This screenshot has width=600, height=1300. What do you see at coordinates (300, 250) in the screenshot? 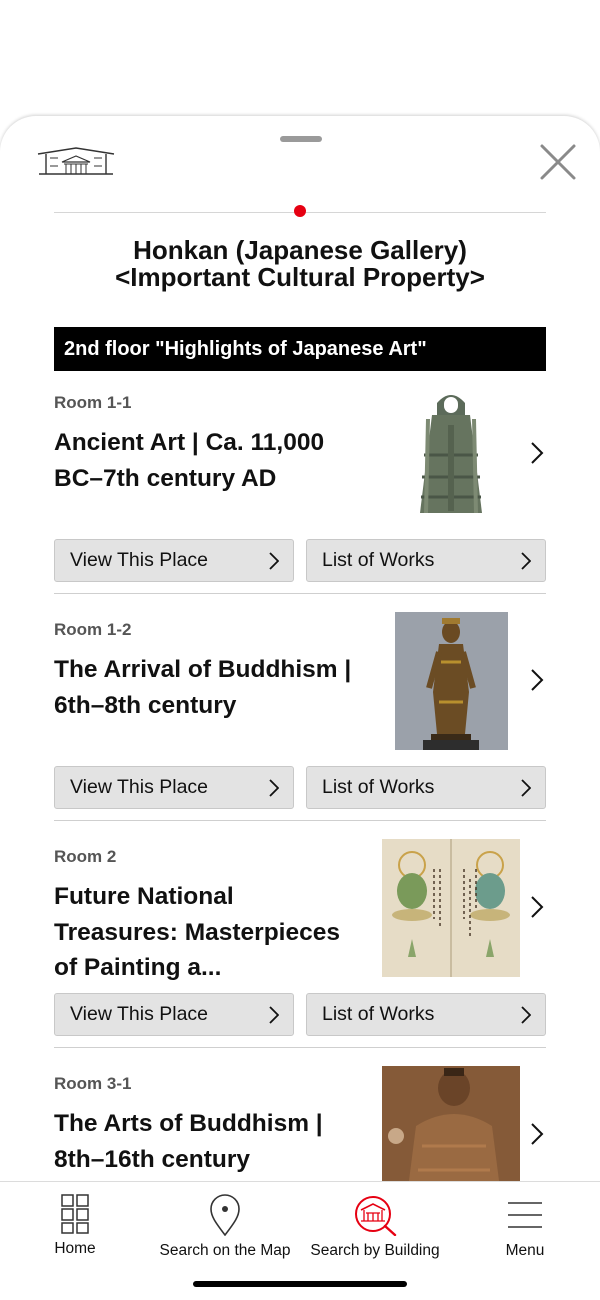
I see `page-title-line1: Honkan (Japanese Gallery)` at bounding box center [300, 250].